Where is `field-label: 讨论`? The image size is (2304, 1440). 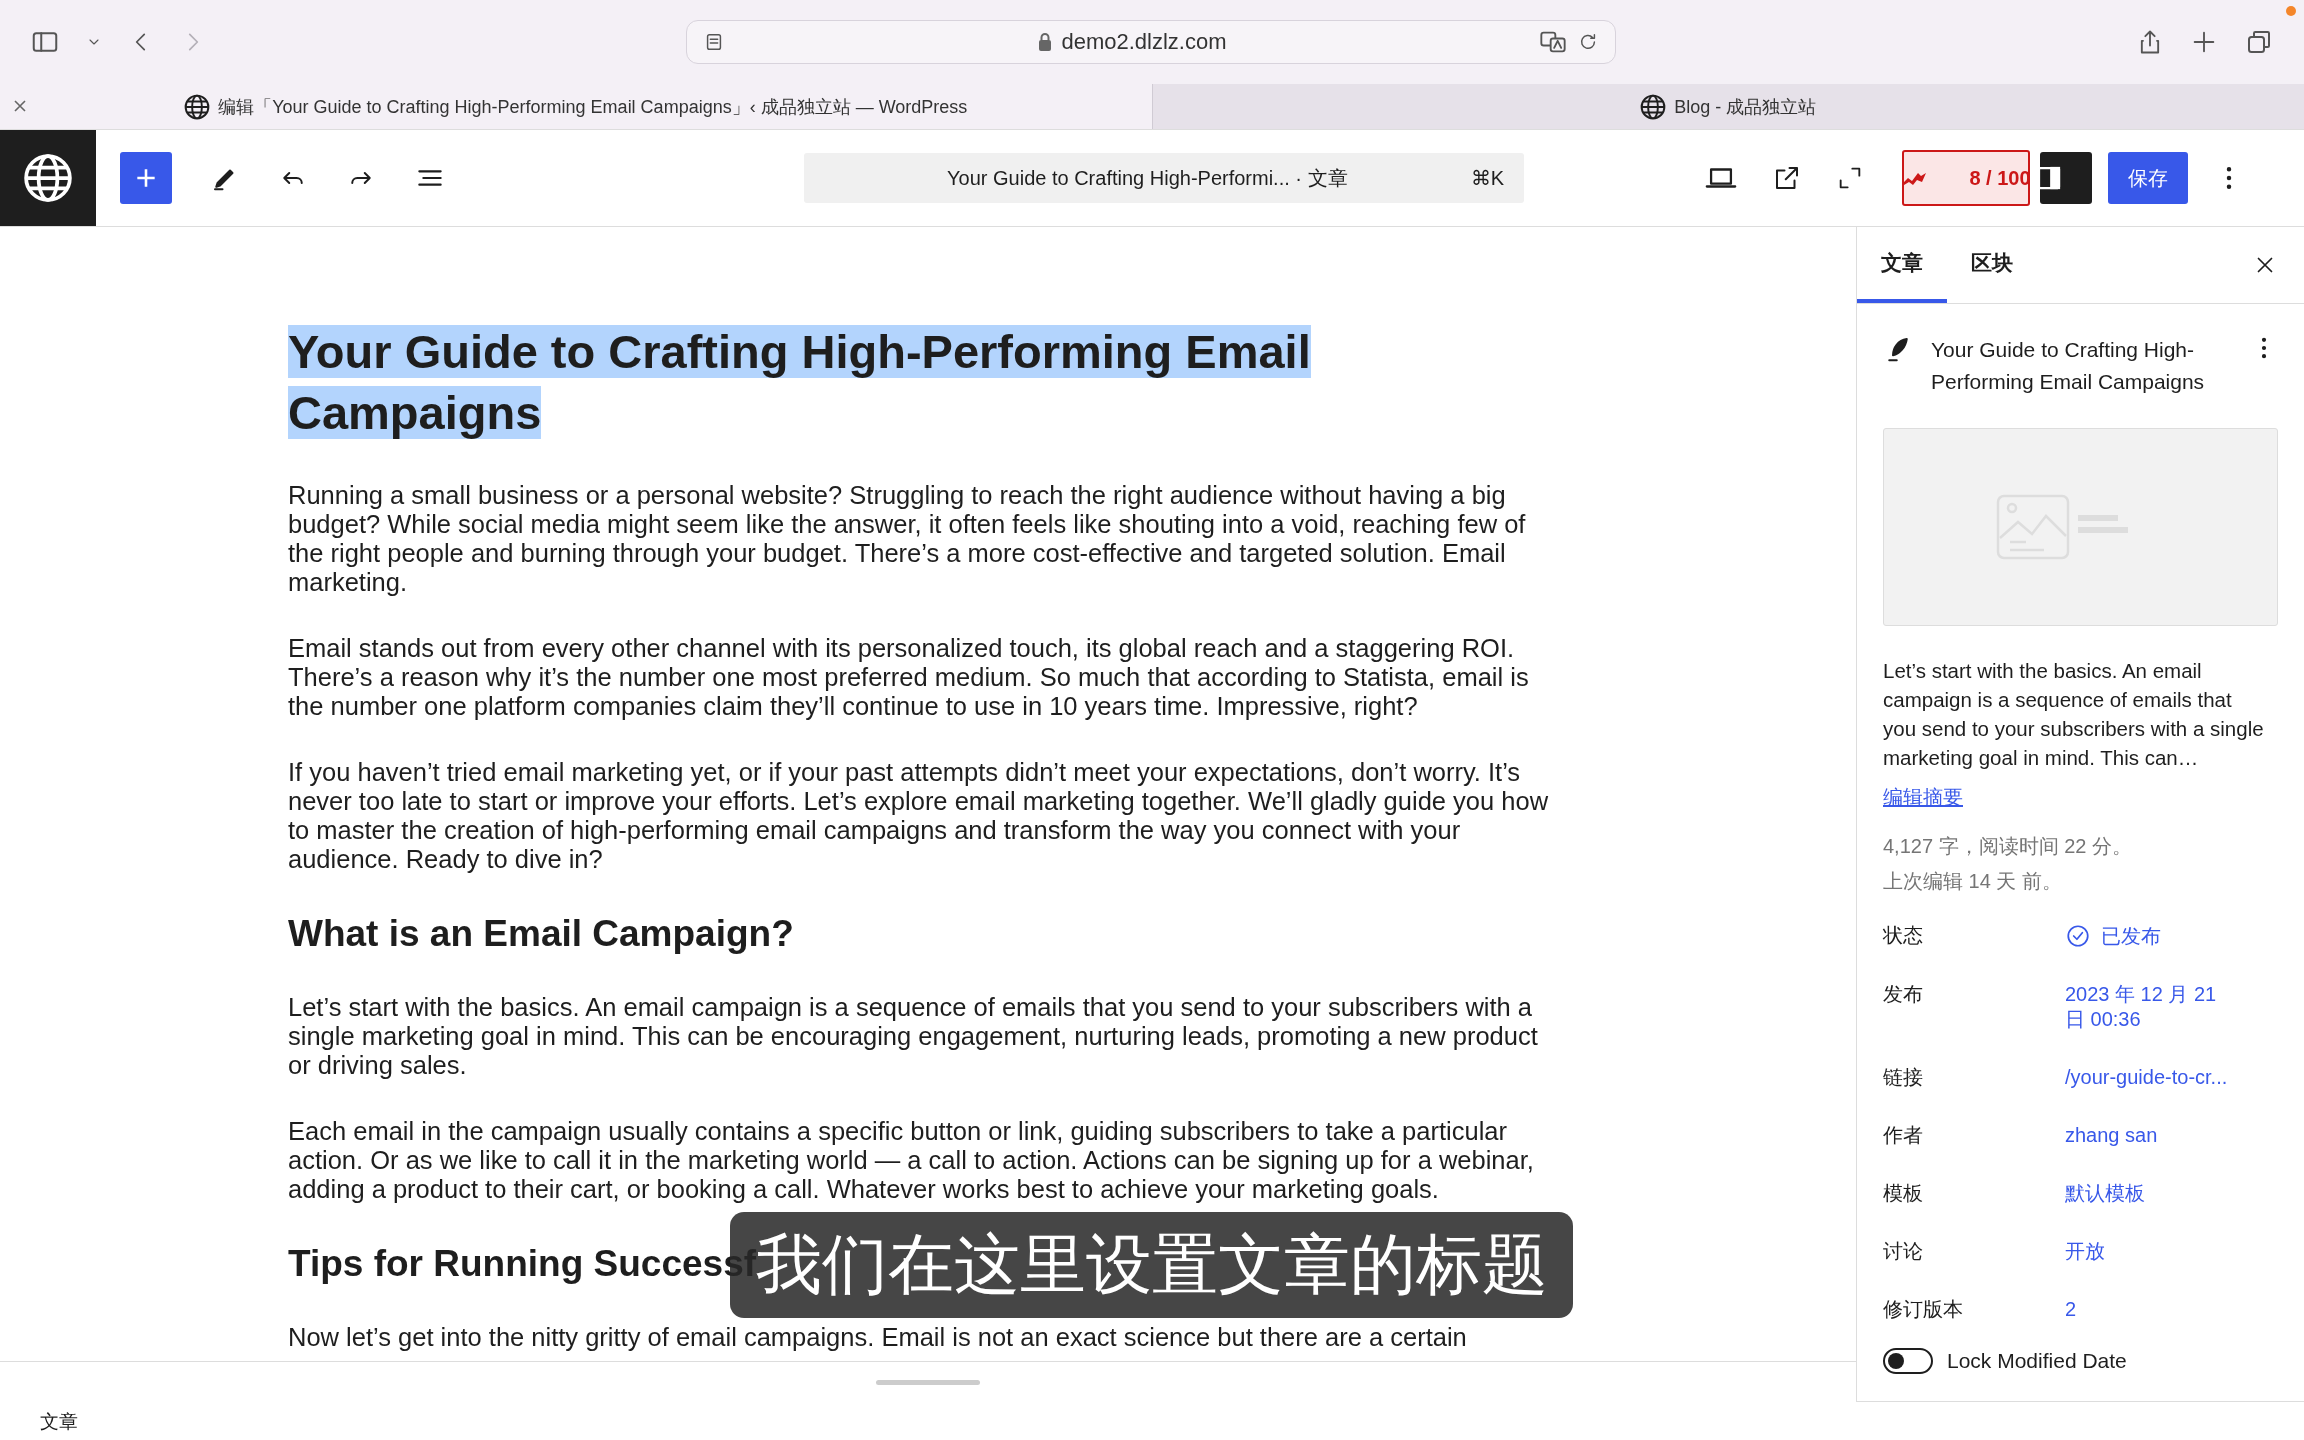 field-label: 讨论 is located at coordinates (1903, 1251).